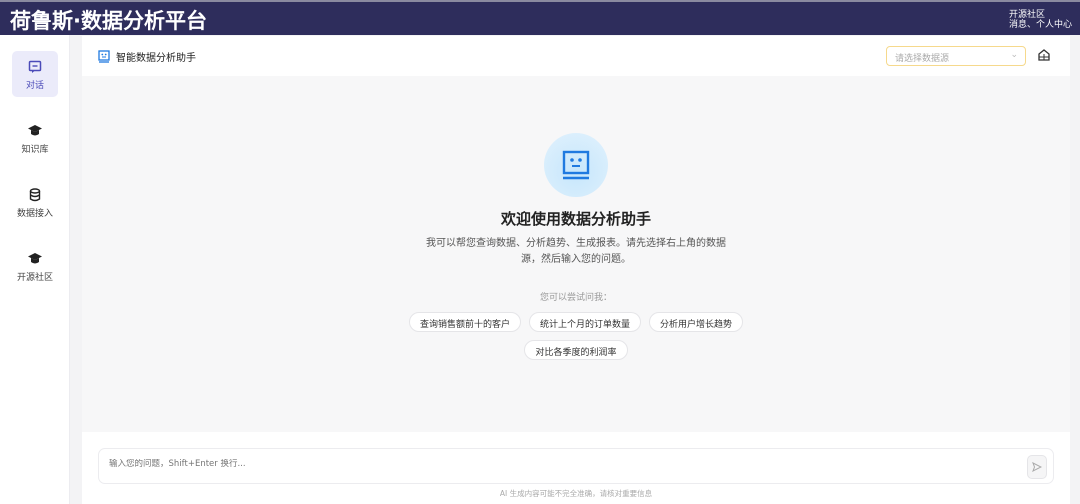 This screenshot has height=504, width=1080. I want to click on assistant-title: 智能数据分析助手, so click(147, 56).